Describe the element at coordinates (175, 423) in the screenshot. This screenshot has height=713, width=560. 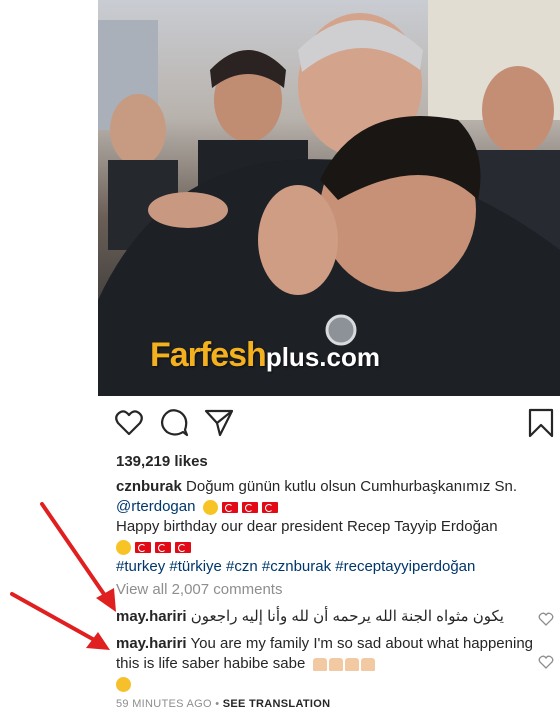
I see `comment-icon` at that location.